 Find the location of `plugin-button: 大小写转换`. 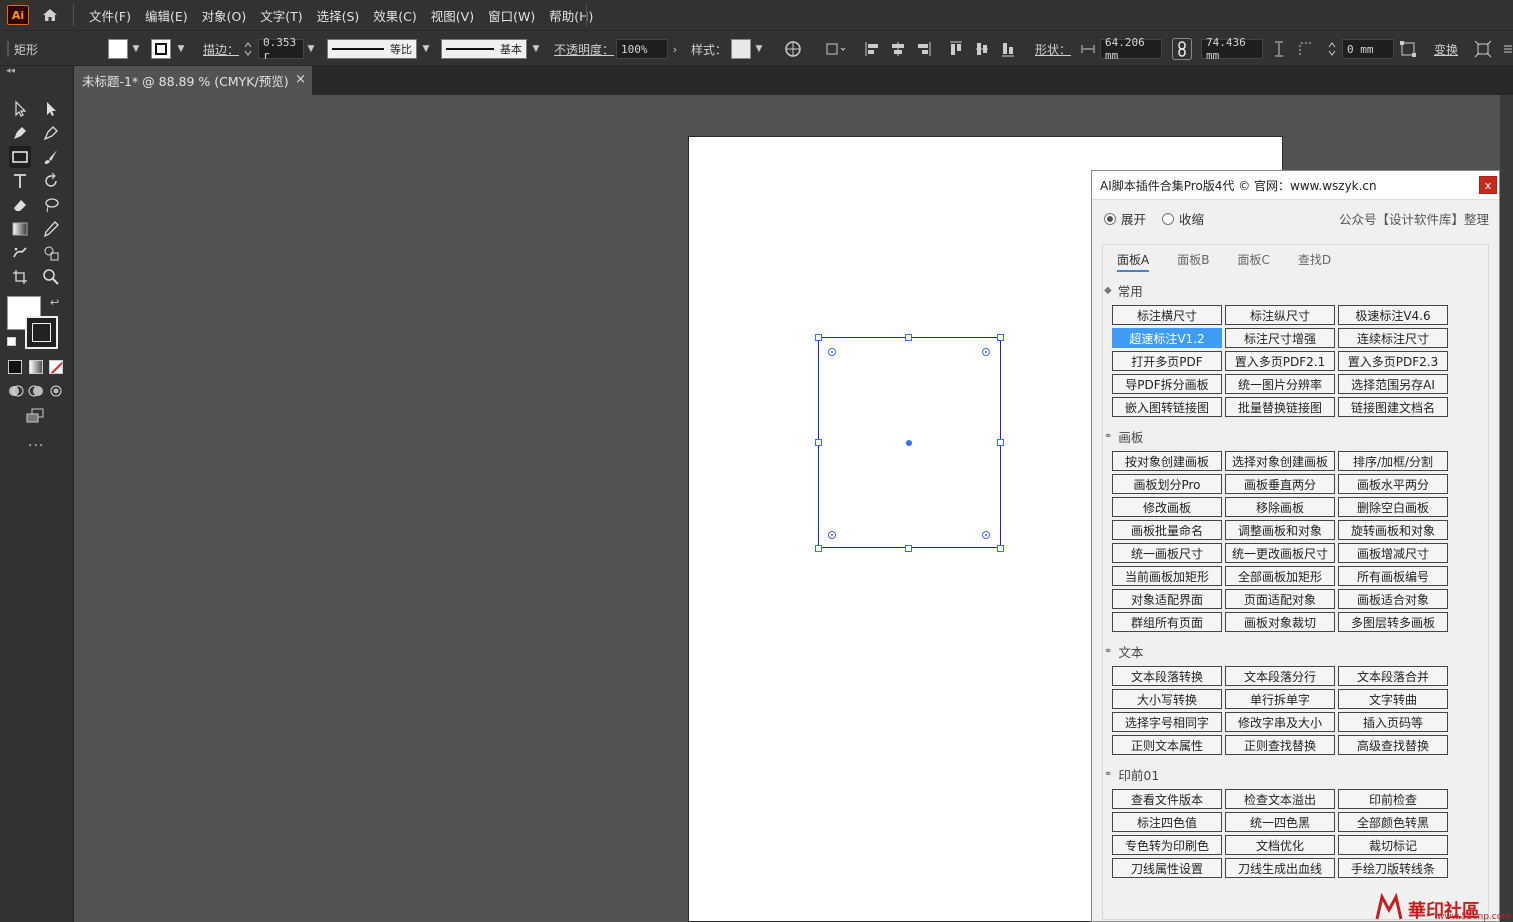

plugin-button: 大小写转换 is located at coordinates (1167, 699).